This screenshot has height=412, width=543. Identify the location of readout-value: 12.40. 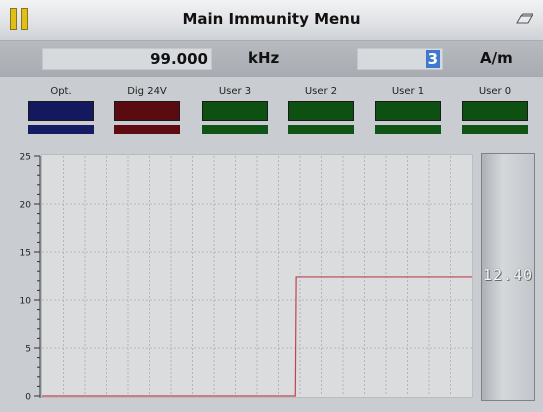
(508, 275).